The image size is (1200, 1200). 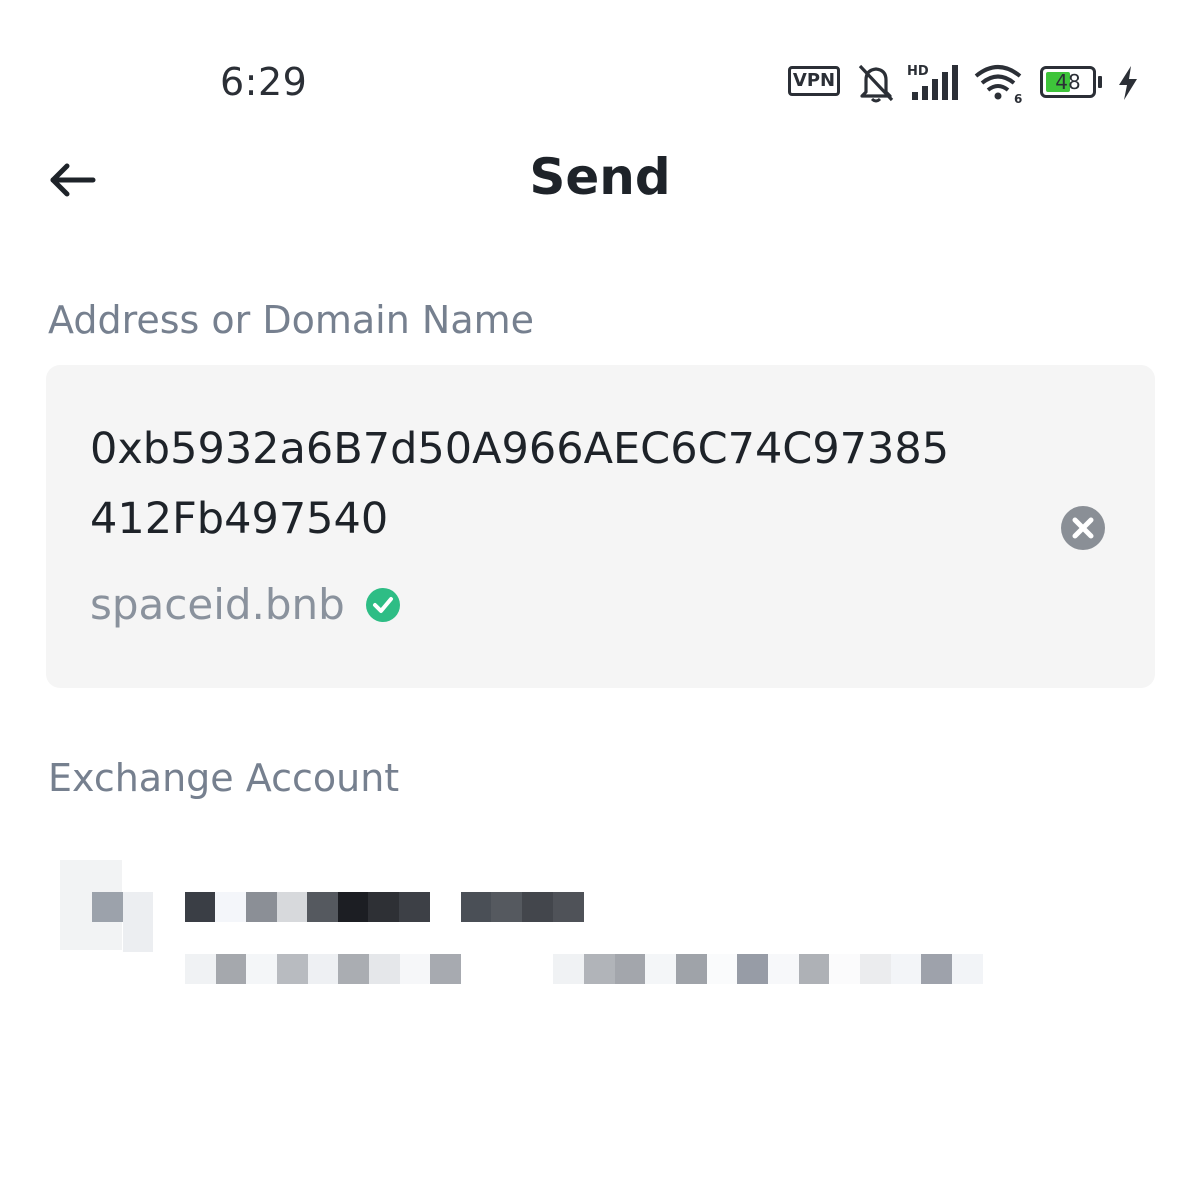 What do you see at coordinates (1018, 98) in the screenshot?
I see `wifi-generation-label: 6` at bounding box center [1018, 98].